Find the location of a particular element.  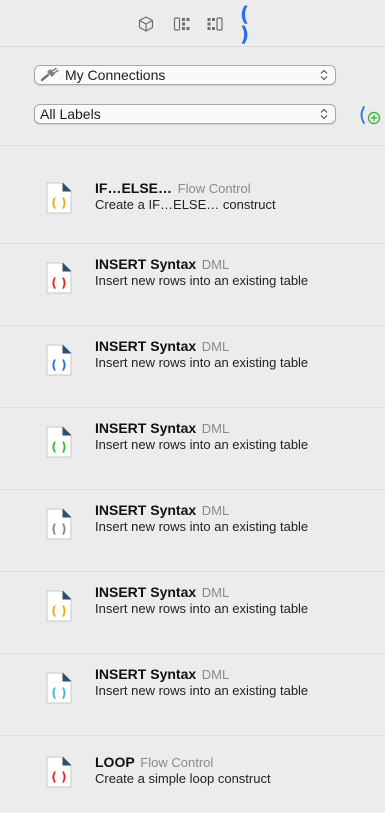

snippet-description: Create a IF…ELSE… construct is located at coordinates (185, 204).